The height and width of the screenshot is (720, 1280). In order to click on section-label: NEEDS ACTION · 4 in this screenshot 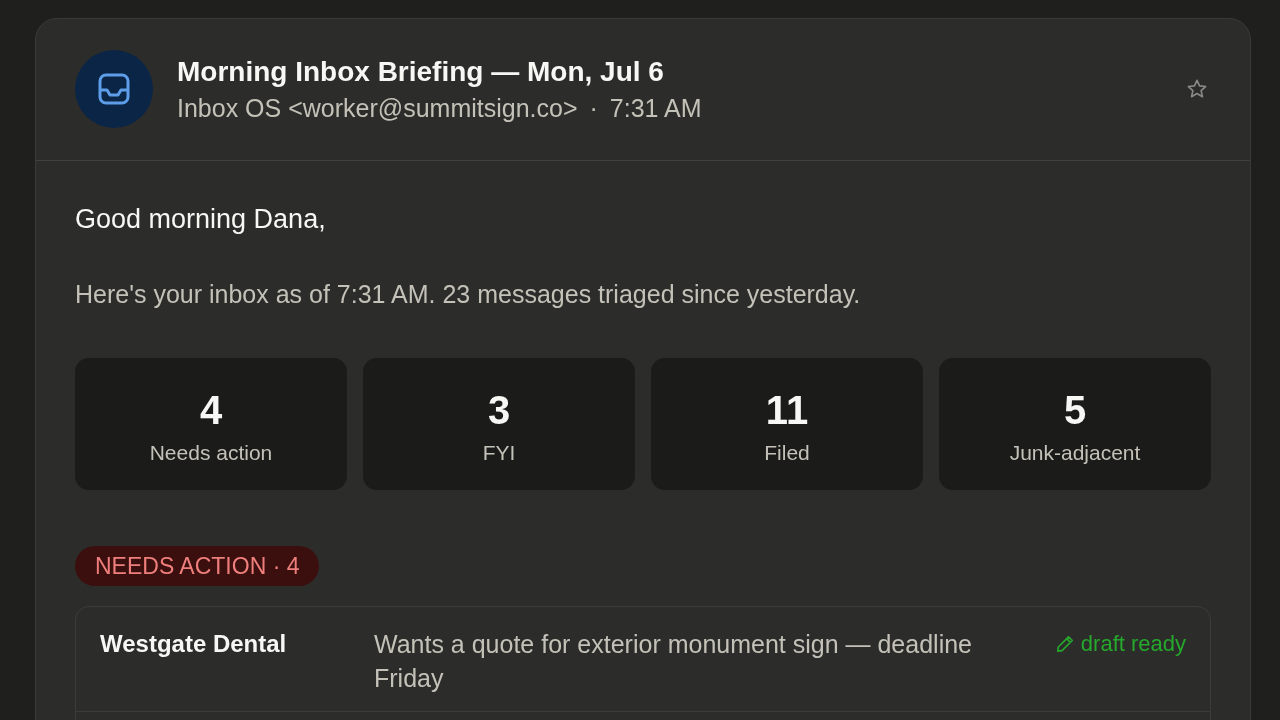, I will do `click(197, 566)`.